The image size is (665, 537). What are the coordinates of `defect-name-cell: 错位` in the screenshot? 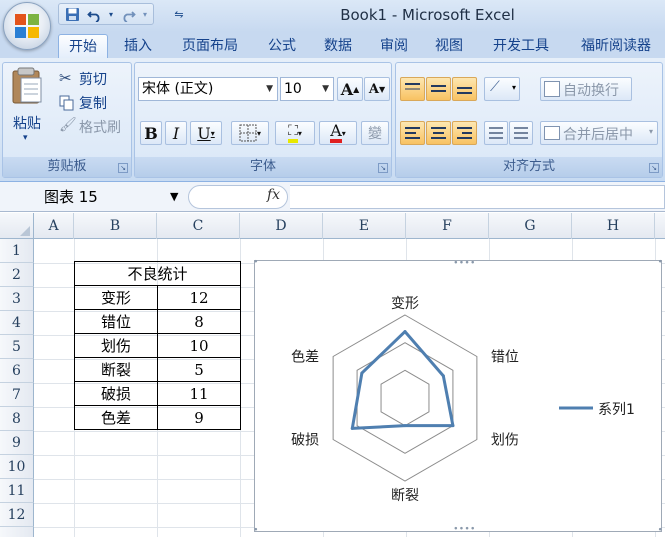 It's located at (116, 321).